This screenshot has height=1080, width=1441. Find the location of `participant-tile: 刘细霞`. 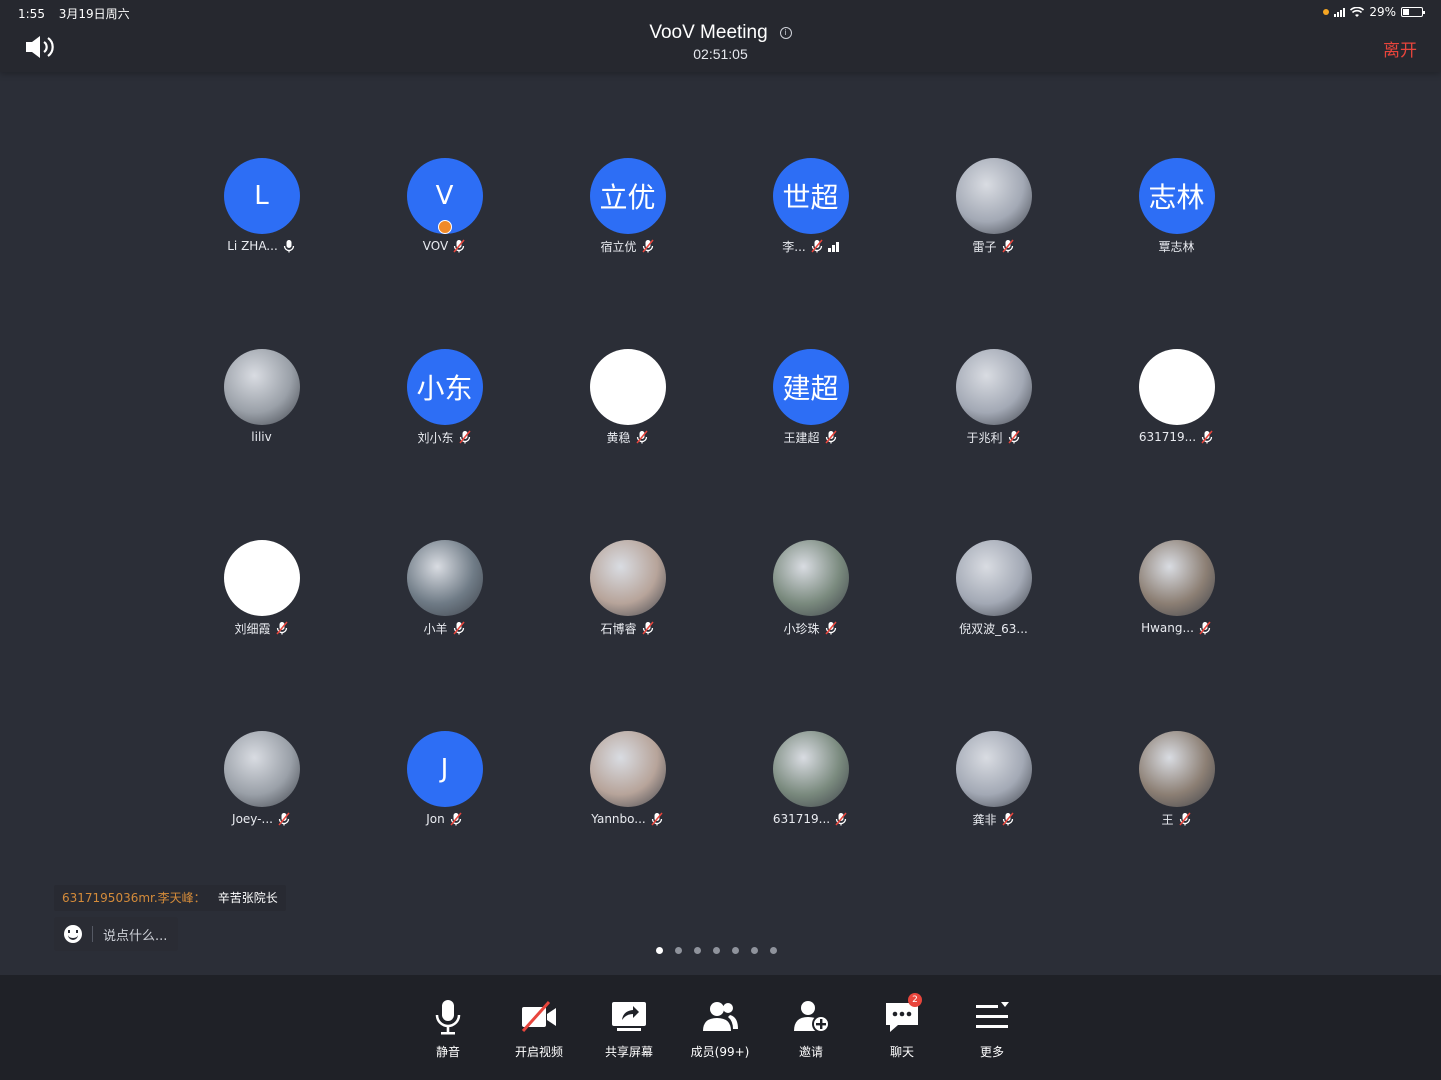

participant-tile: 刘细霞 is located at coordinates (261, 635).